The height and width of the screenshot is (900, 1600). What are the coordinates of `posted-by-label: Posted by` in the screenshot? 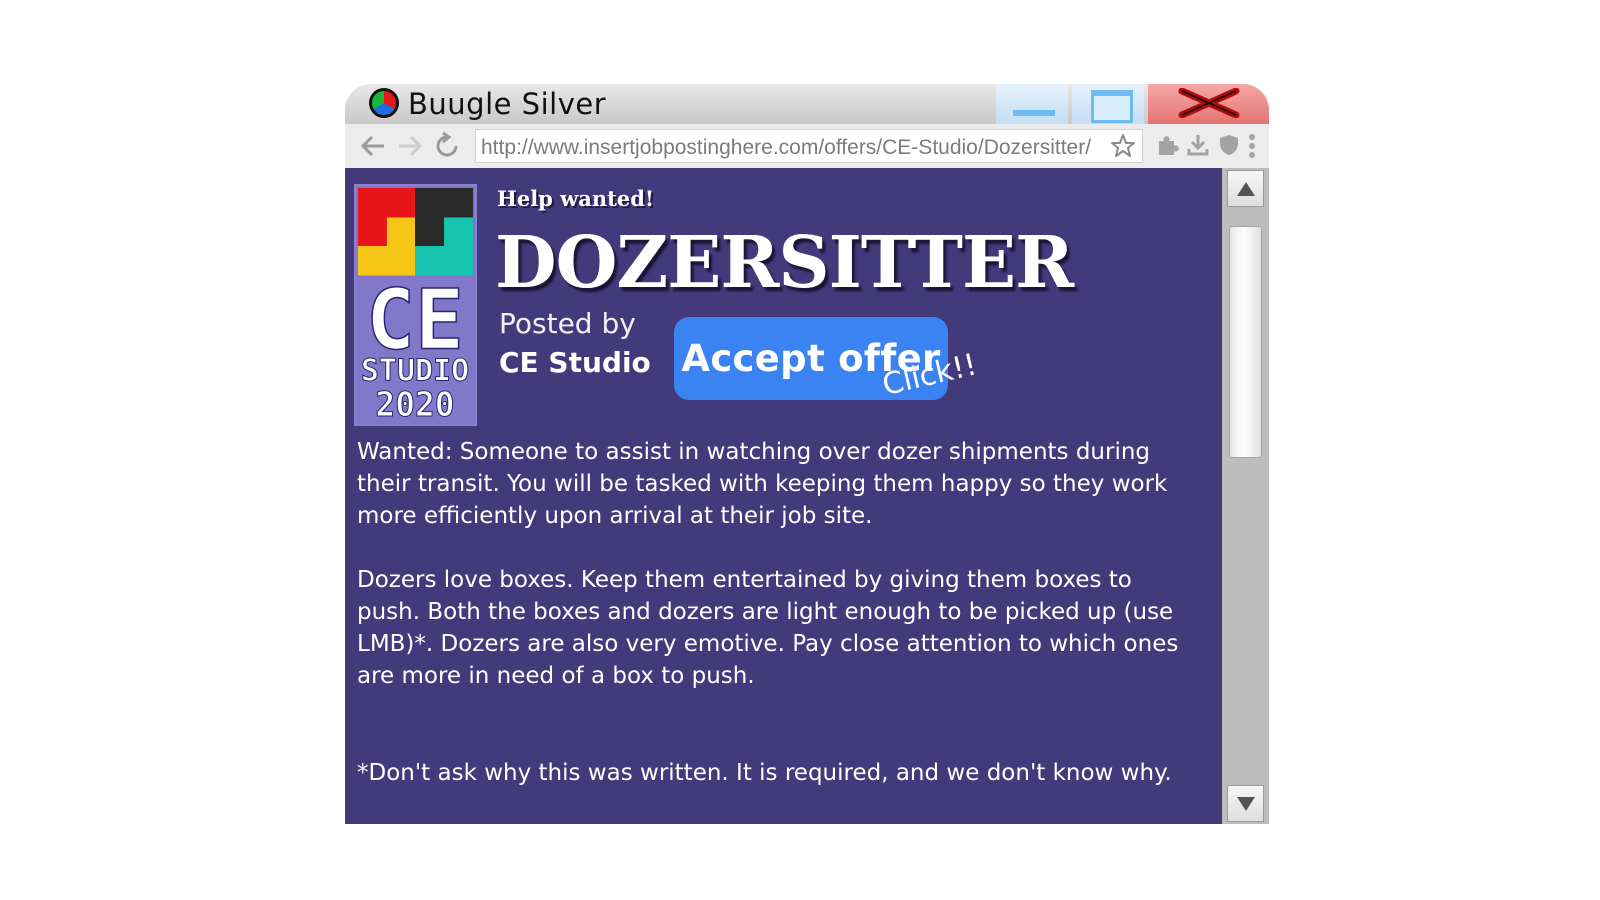 It's located at (567, 323).